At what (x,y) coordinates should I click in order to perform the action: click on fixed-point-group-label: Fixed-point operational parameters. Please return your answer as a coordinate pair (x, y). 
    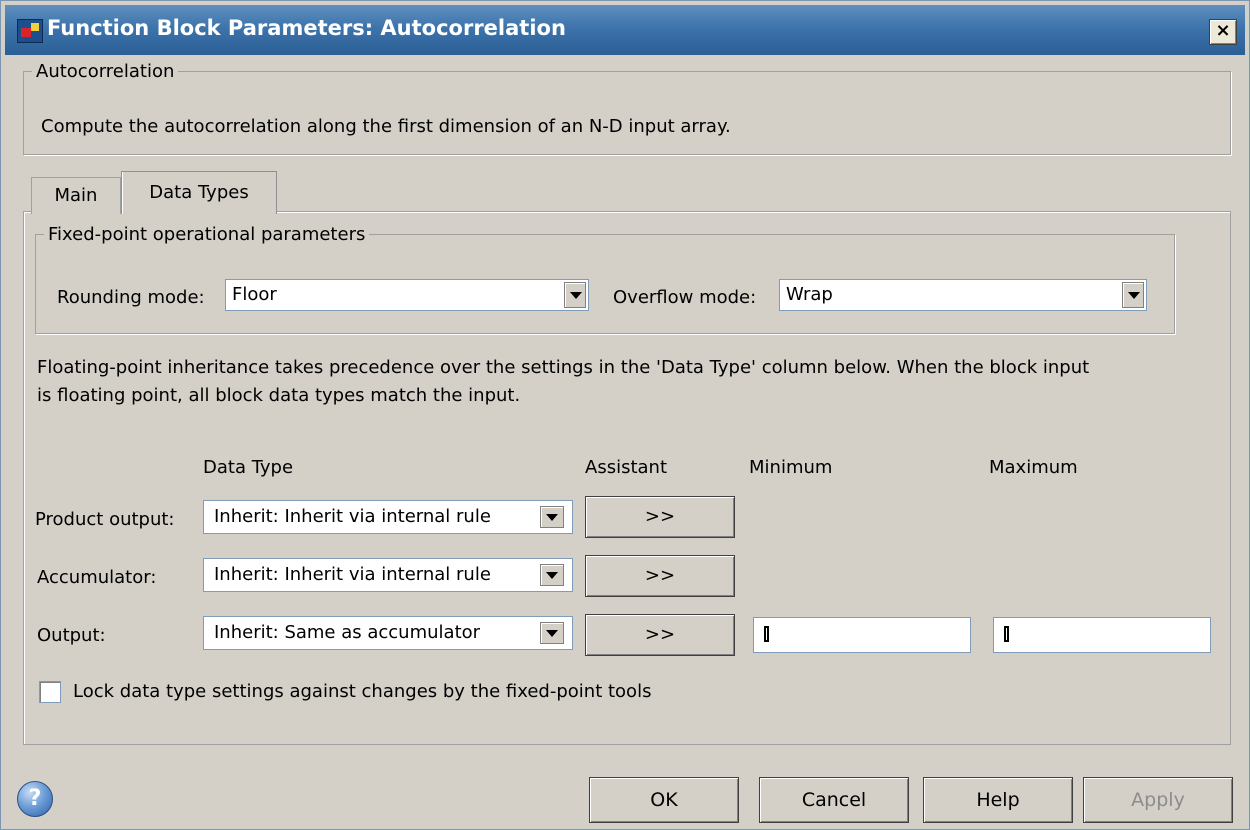
    Looking at the image, I should click on (207, 234).